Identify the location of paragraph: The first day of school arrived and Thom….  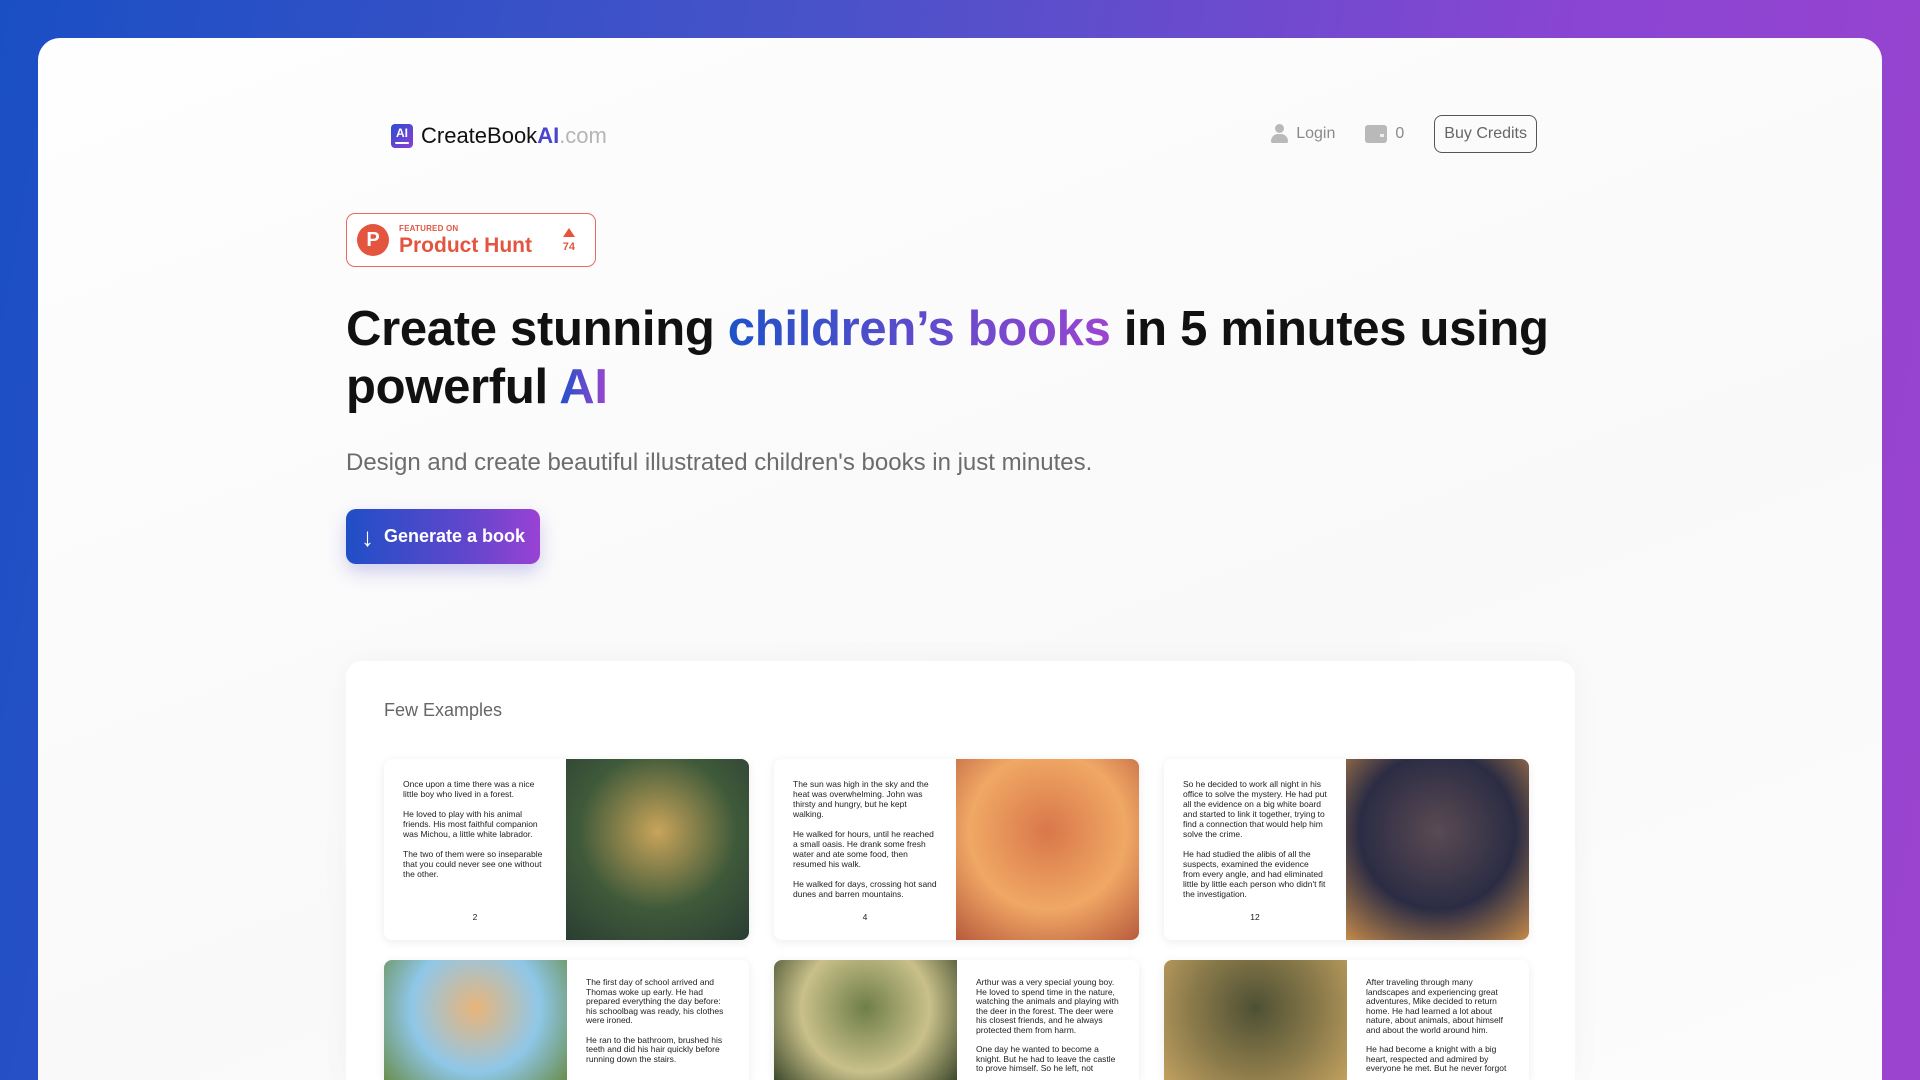
(655, 1001).